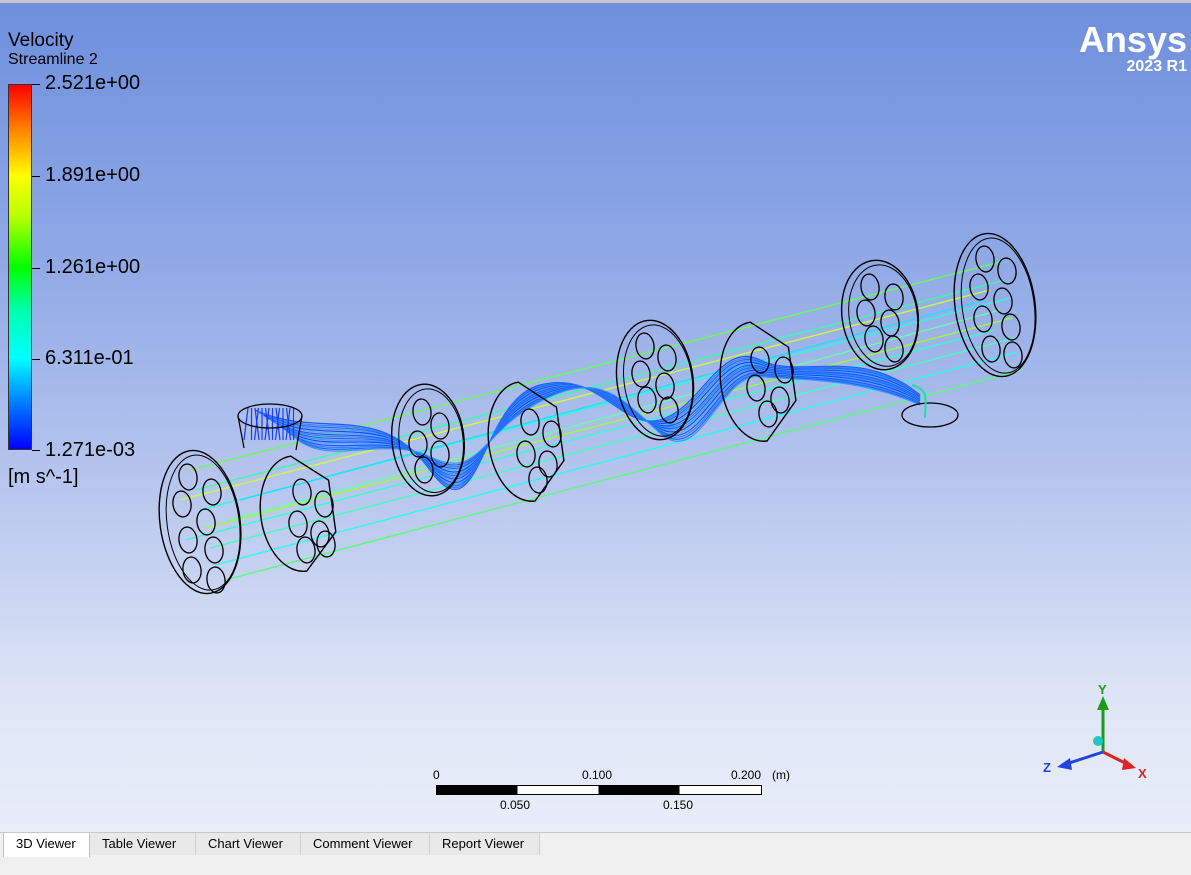 This screenshot has height=875, width=1191. I want to click on tab-3d-viewer: 3D Viewer, so click(46, 845).